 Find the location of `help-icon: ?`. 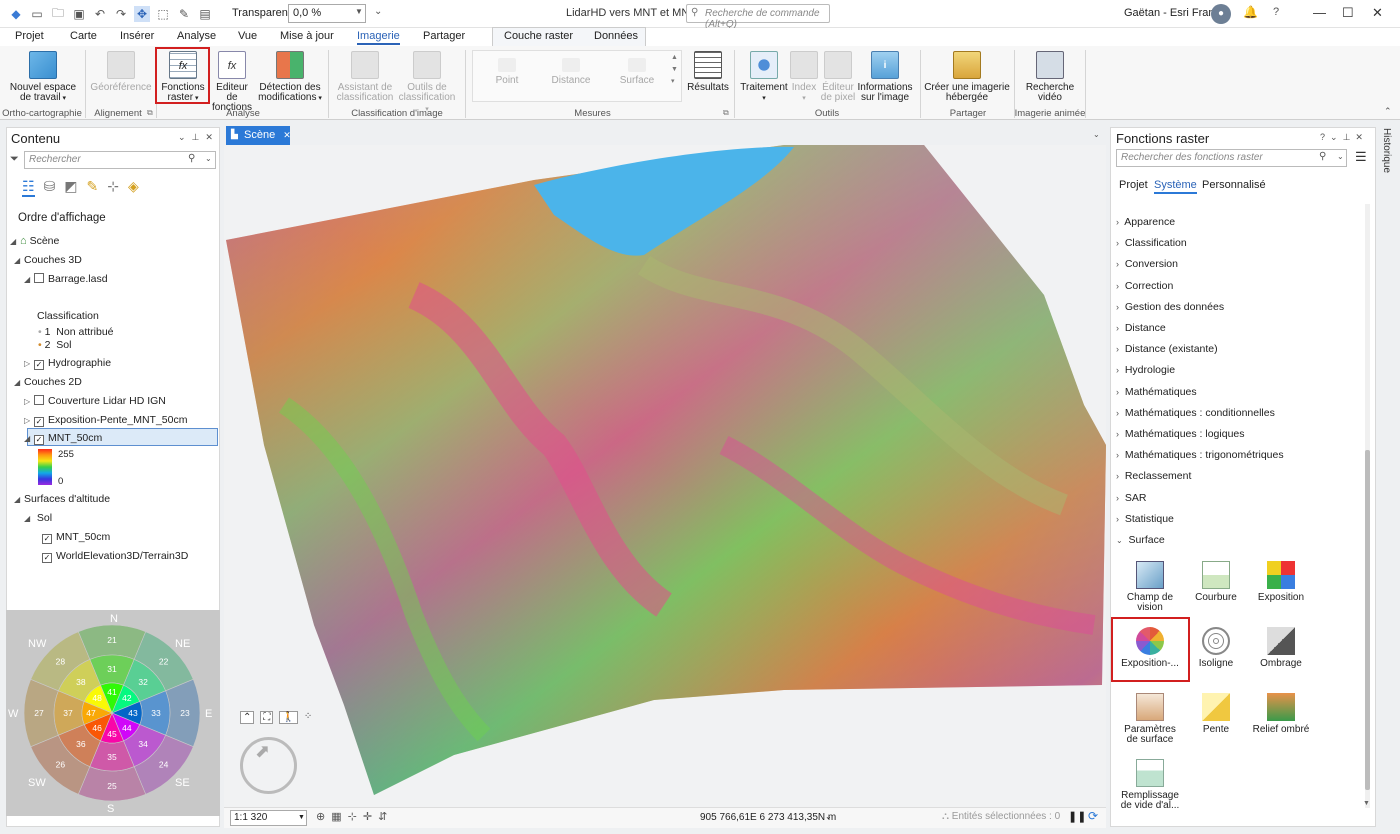

help-icon: ? is located at coordinates (1276, 12).